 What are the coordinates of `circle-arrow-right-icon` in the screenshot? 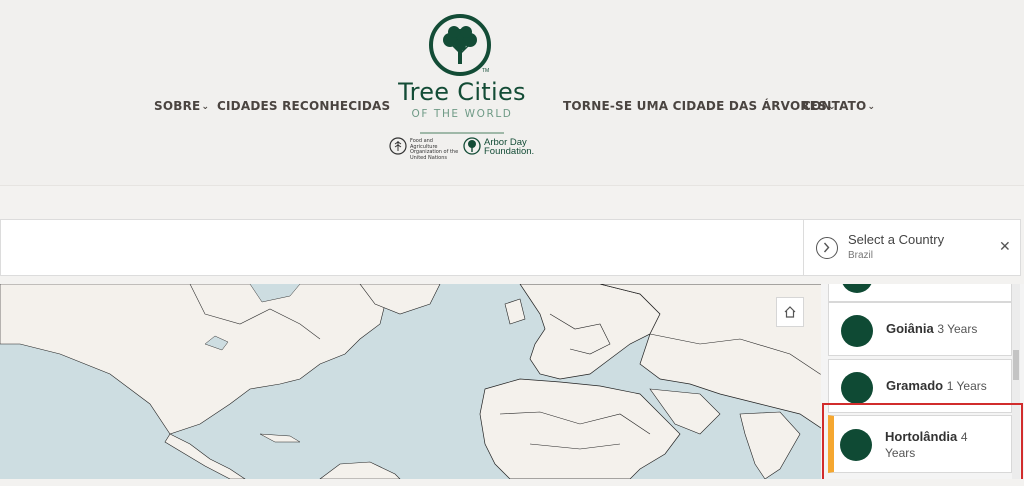 It's located at (827, 248).